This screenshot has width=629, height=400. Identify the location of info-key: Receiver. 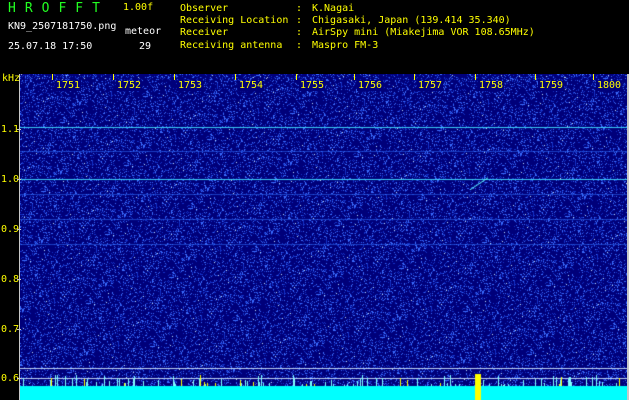
(204, 33).